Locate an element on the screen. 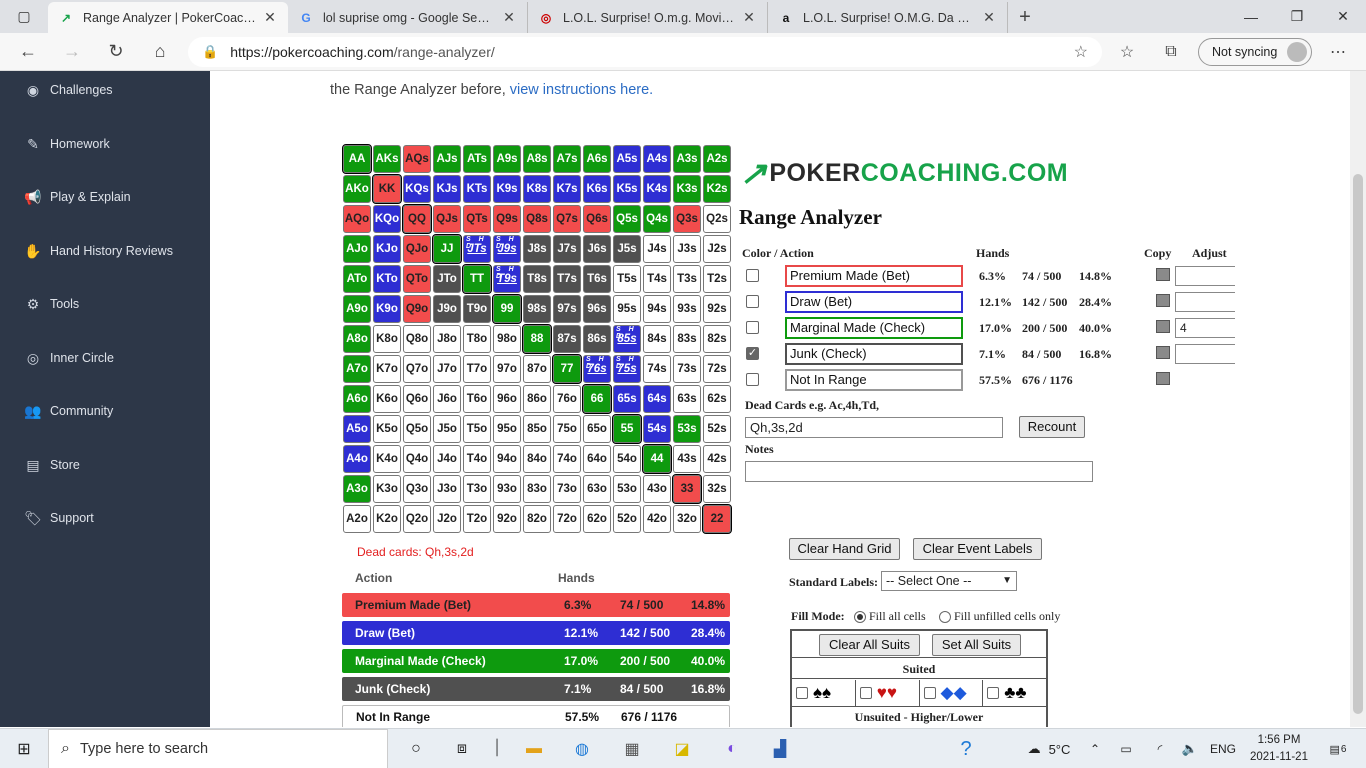  hand-cell: 64s is located at coordinates (657, 399).